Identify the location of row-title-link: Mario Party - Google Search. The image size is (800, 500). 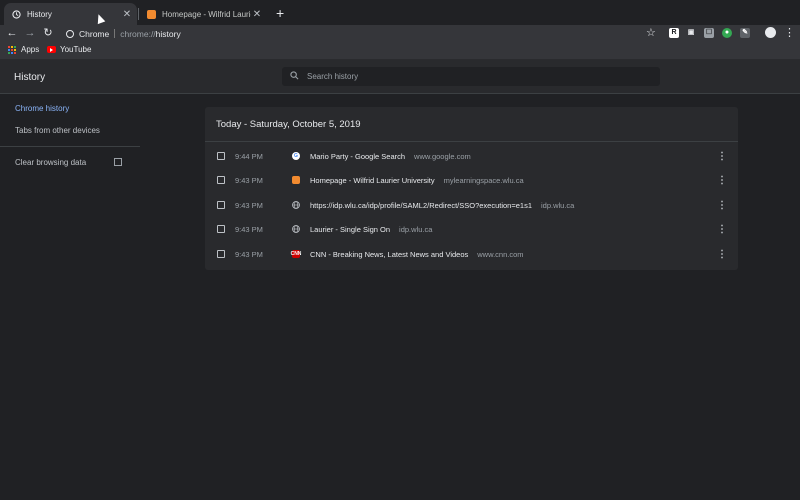
(357, 156).